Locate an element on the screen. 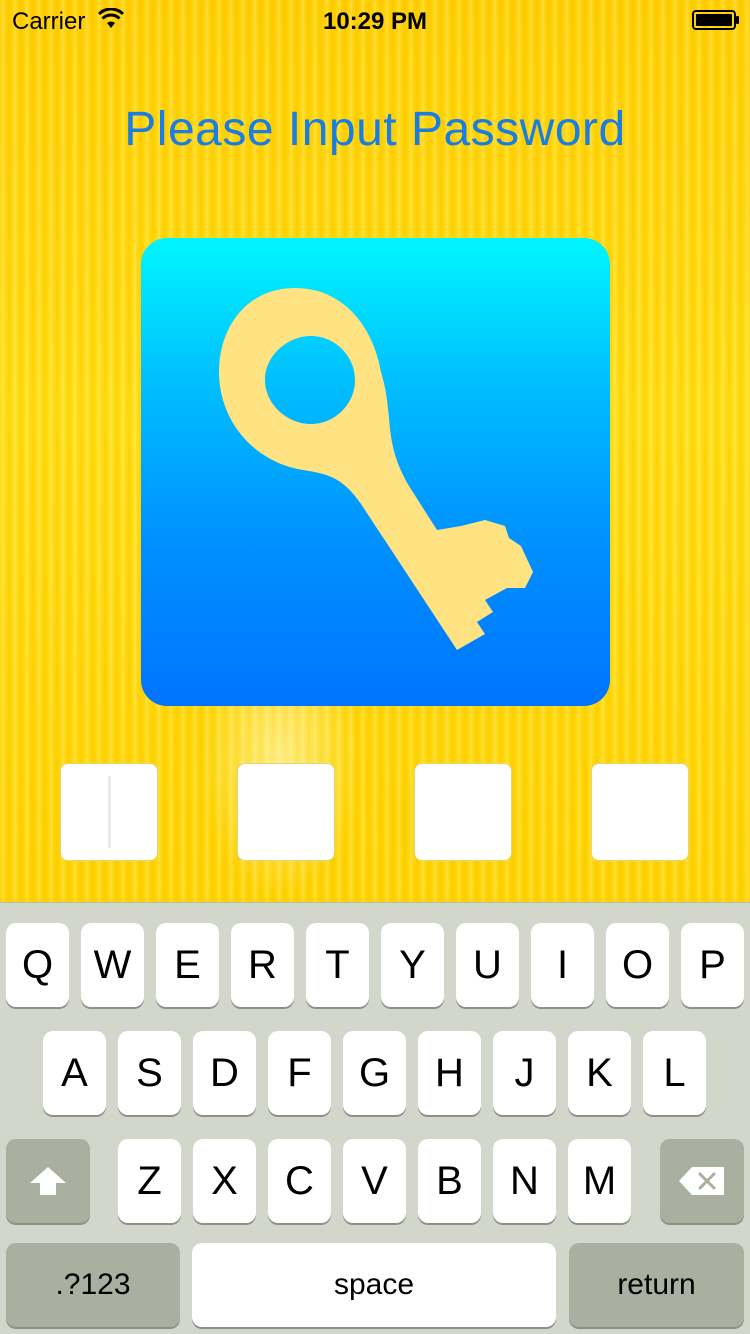 Image resolution: width=750 pixels, height=1334 pixels. key-h: H is located at coordinates (449, 1073).